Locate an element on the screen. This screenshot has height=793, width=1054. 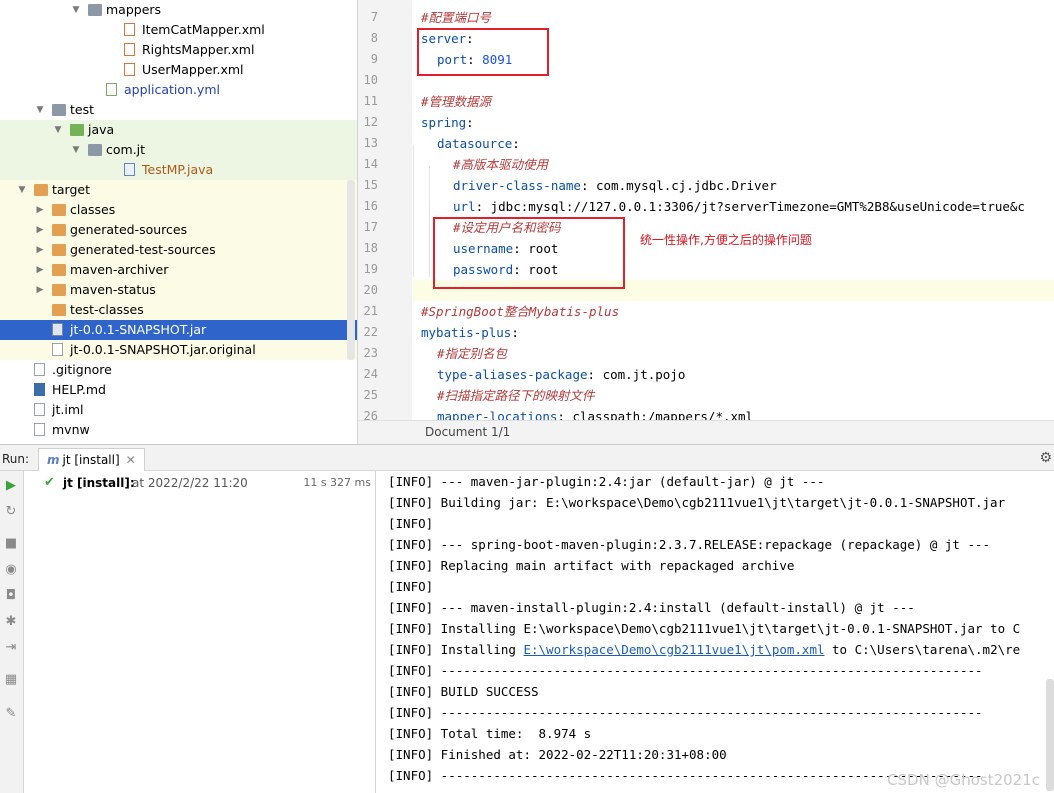
run-toolbar: ▶ ↻ ■ ◉ ◘ ✱ ⇥ ▦ ✎ is located at coordinates (12, 632).